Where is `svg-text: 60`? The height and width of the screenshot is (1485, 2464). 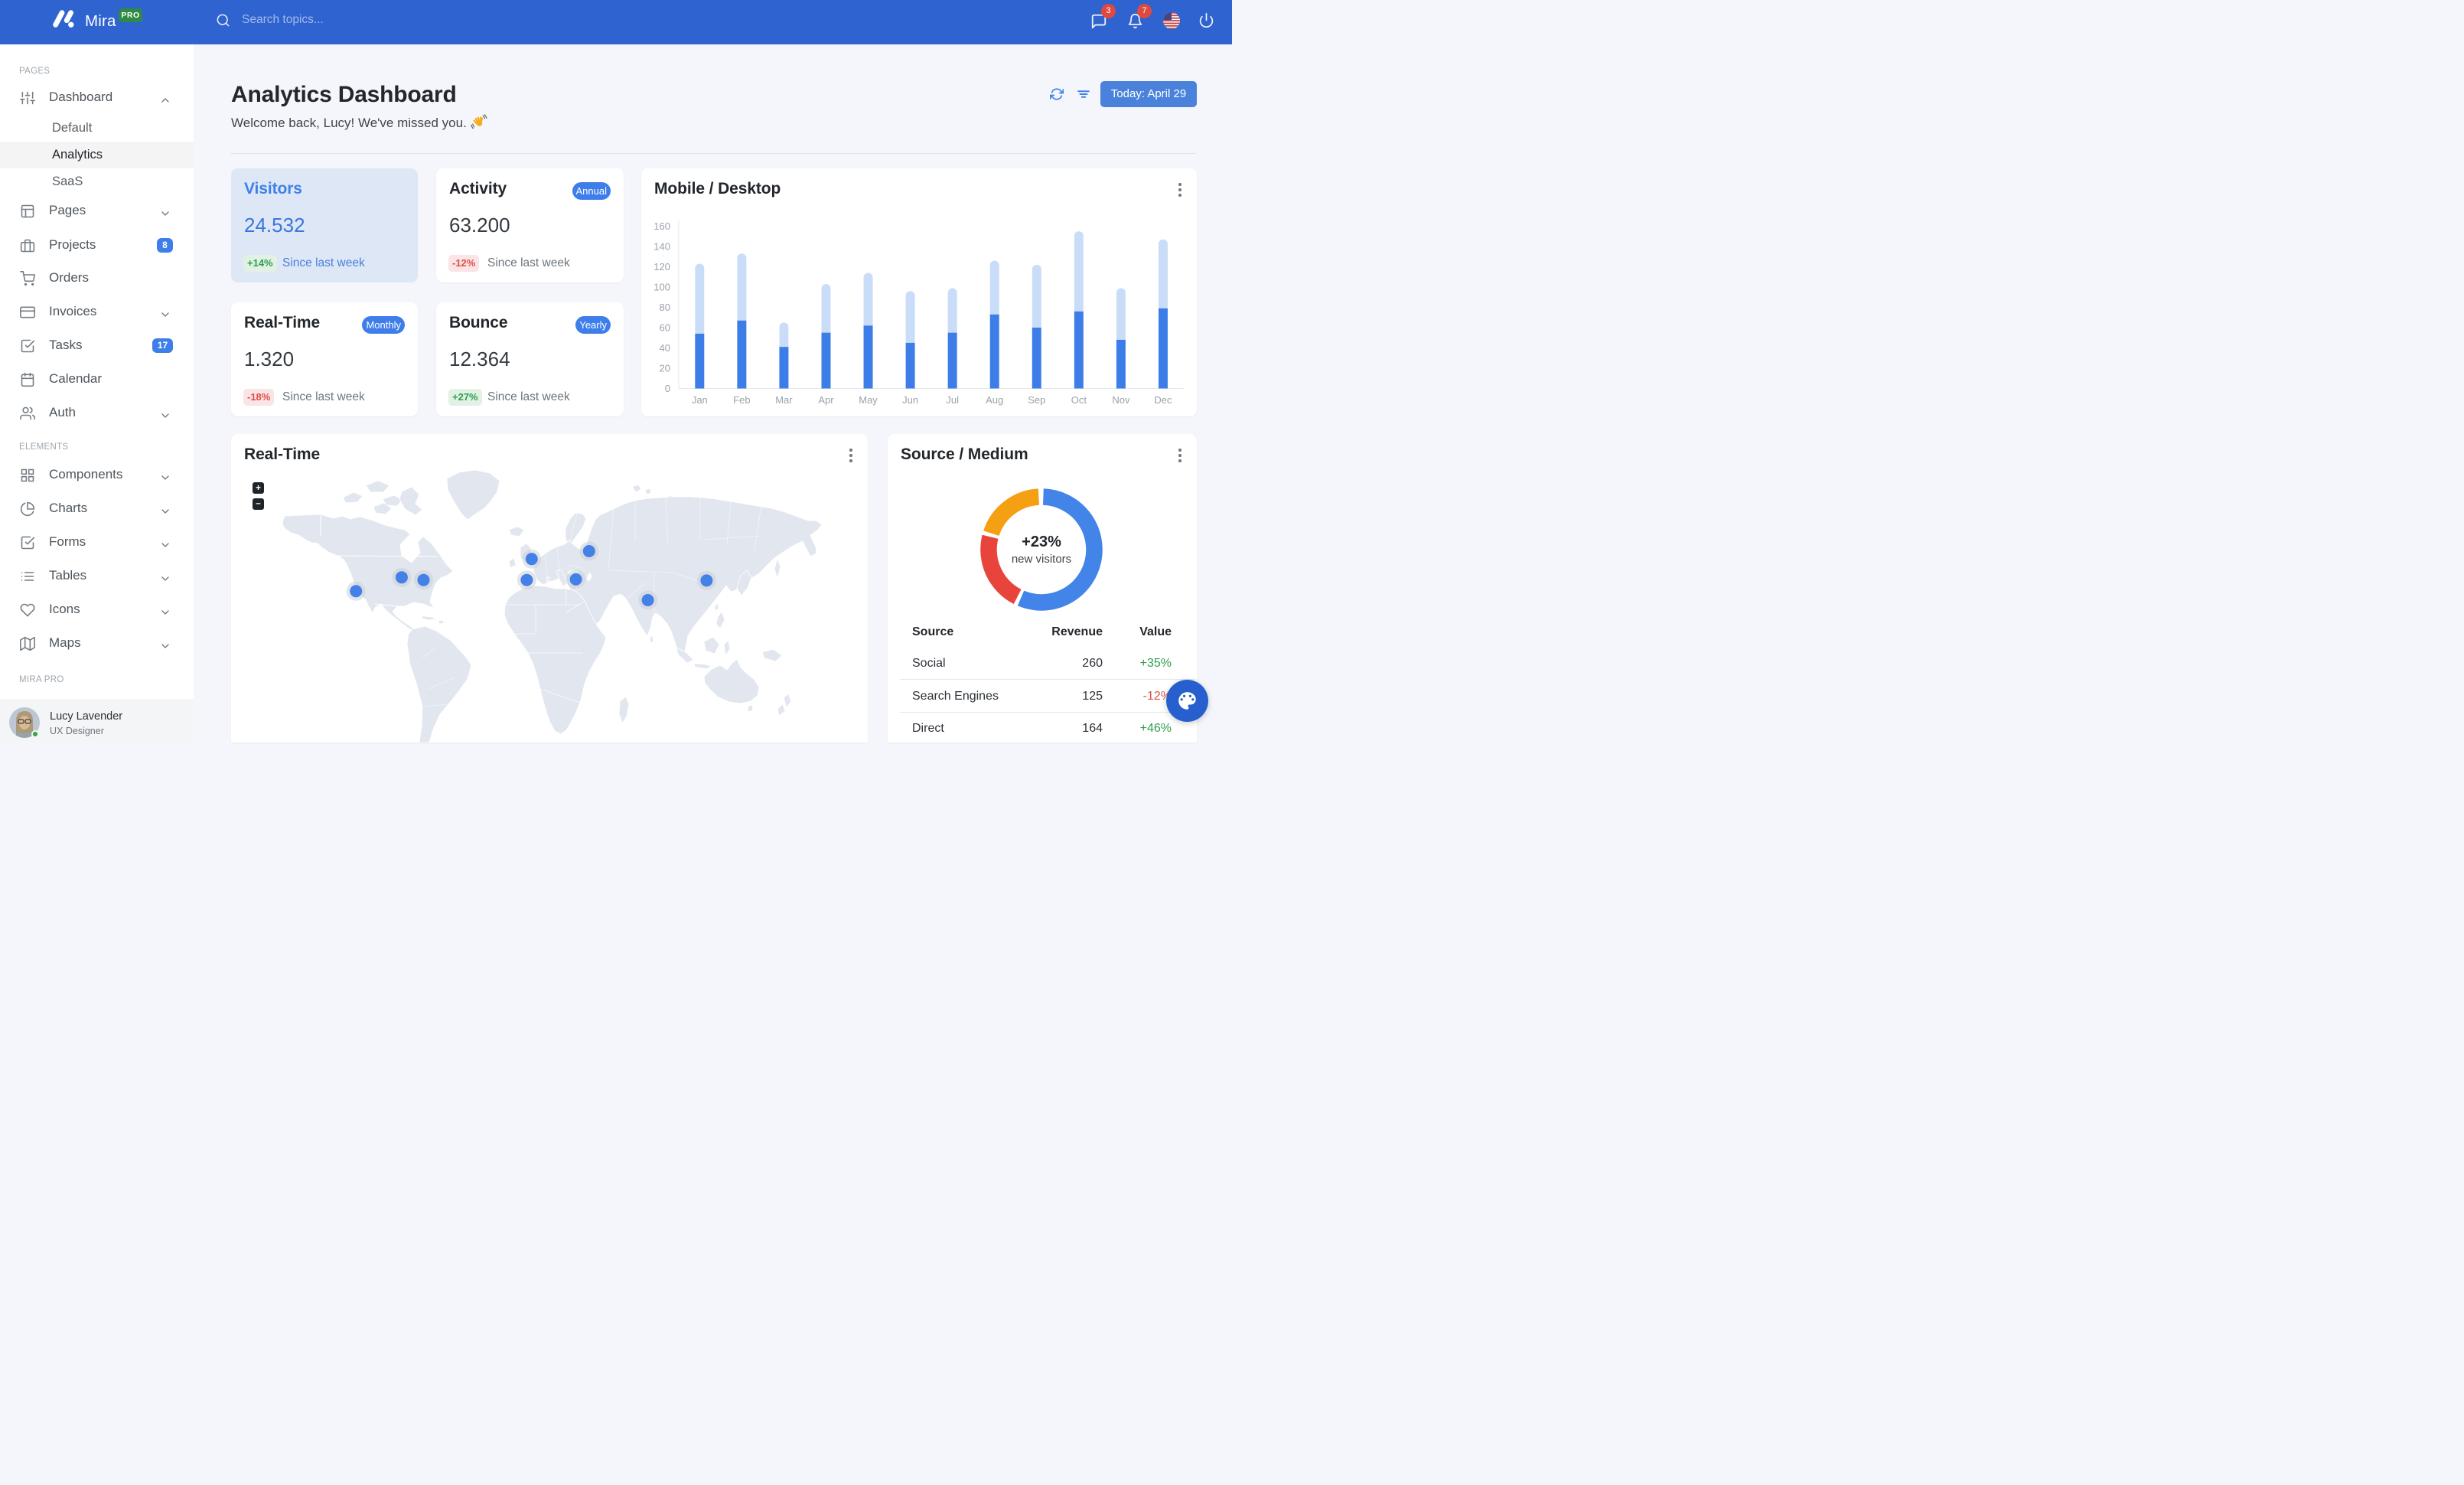 svg-text: 60 is located at coordinates (665, 328).